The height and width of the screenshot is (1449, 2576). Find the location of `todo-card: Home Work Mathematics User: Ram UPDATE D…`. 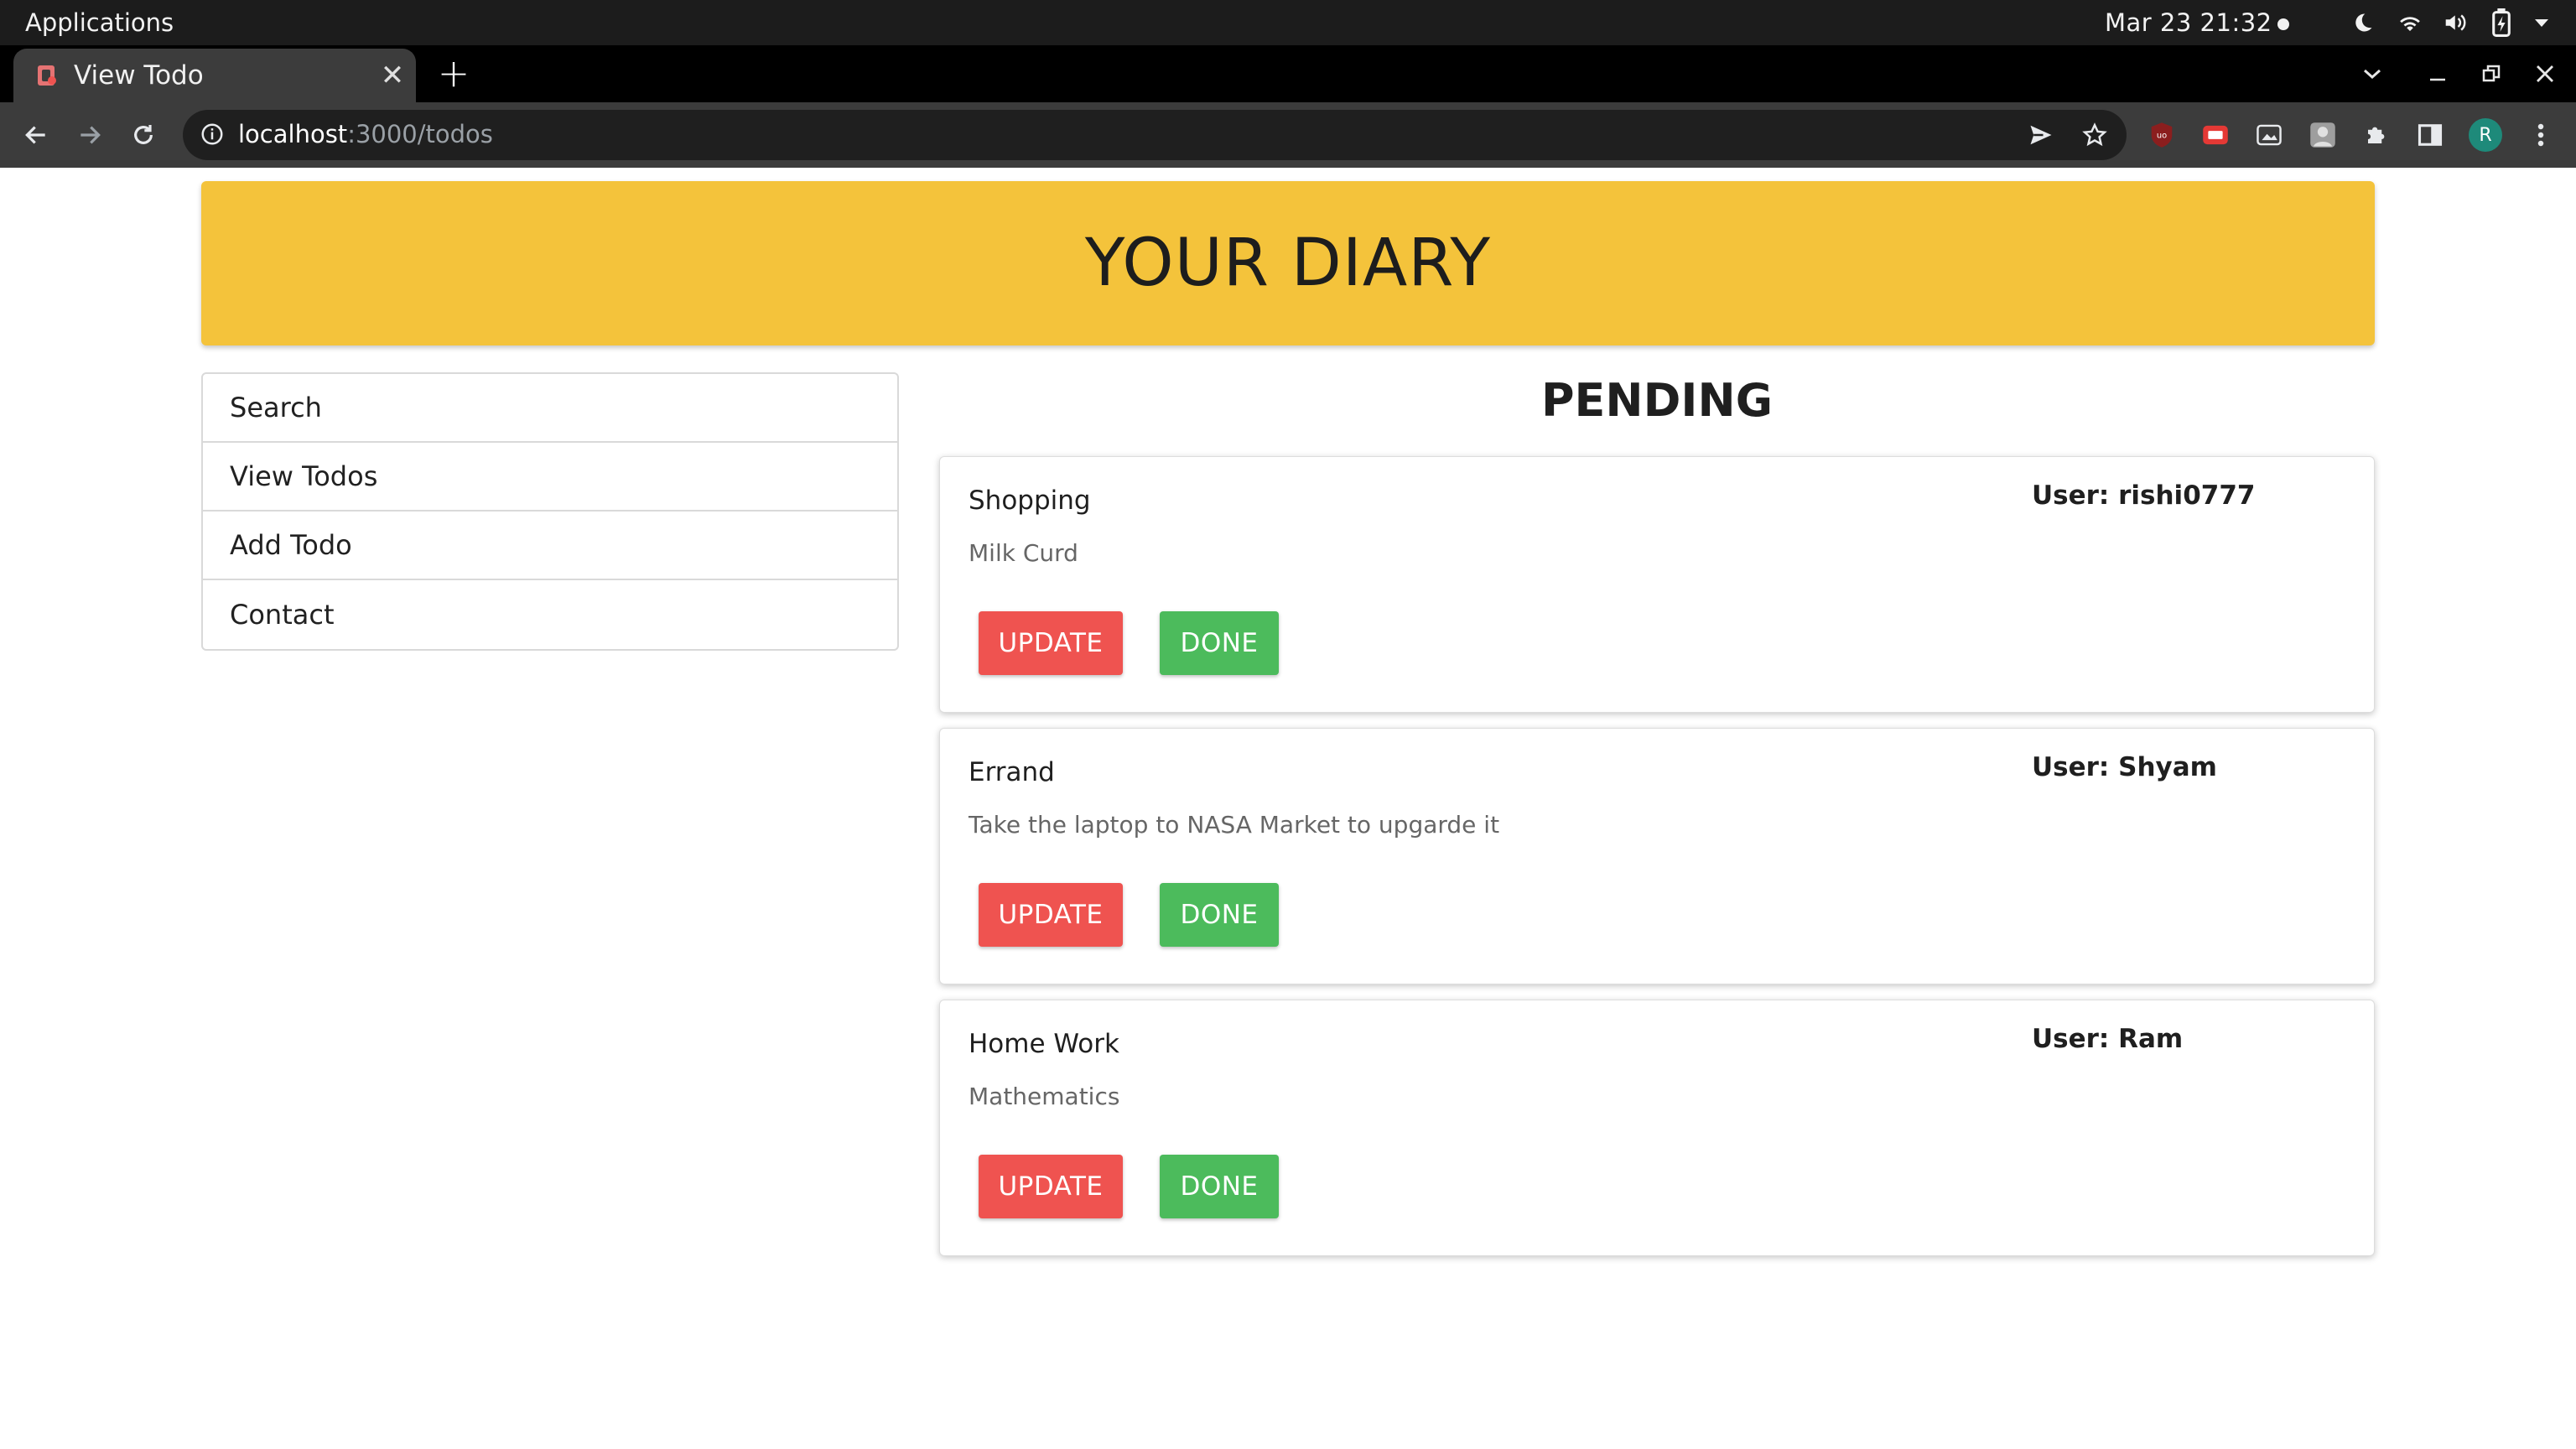

todo-card: Home Work Mathematics User: Ram UPDATE D… is located at coordinates (1657, 1128).